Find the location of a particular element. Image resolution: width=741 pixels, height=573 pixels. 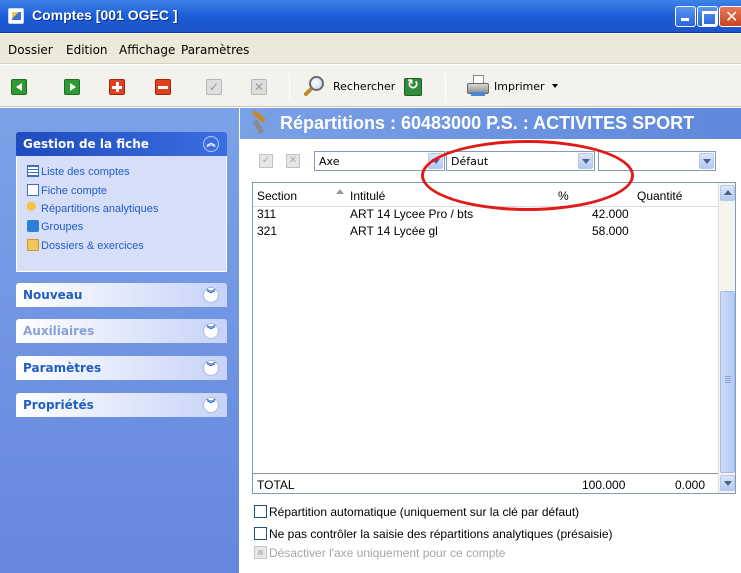

checkbox-disabled is located at coordinates (260, 552).